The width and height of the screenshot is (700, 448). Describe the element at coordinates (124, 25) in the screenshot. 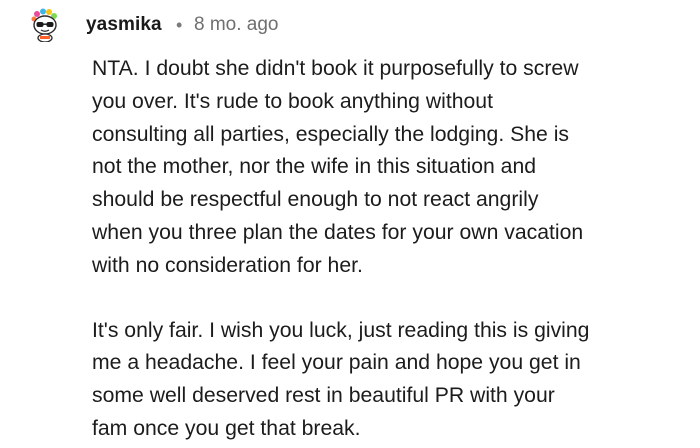

I see `author-username: yasmika` at that location.